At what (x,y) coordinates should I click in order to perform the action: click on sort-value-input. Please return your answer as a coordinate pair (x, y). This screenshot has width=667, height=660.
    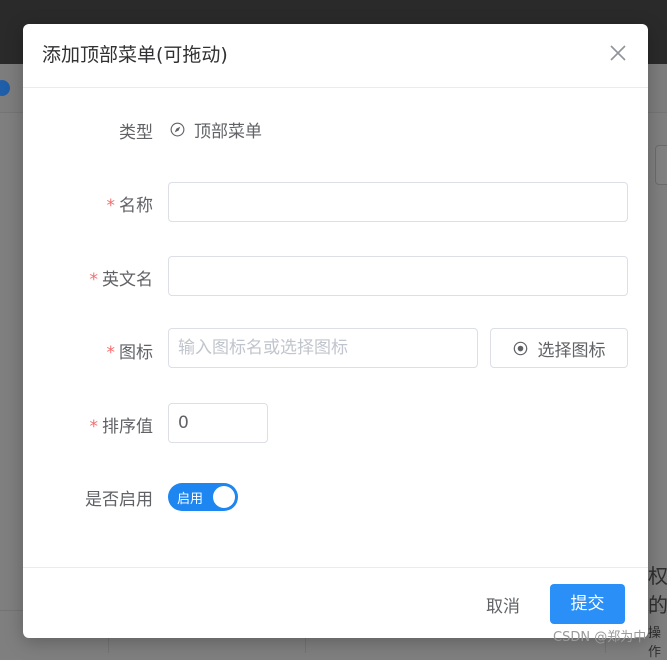
    Looking at the image, I should click on (218, 423).